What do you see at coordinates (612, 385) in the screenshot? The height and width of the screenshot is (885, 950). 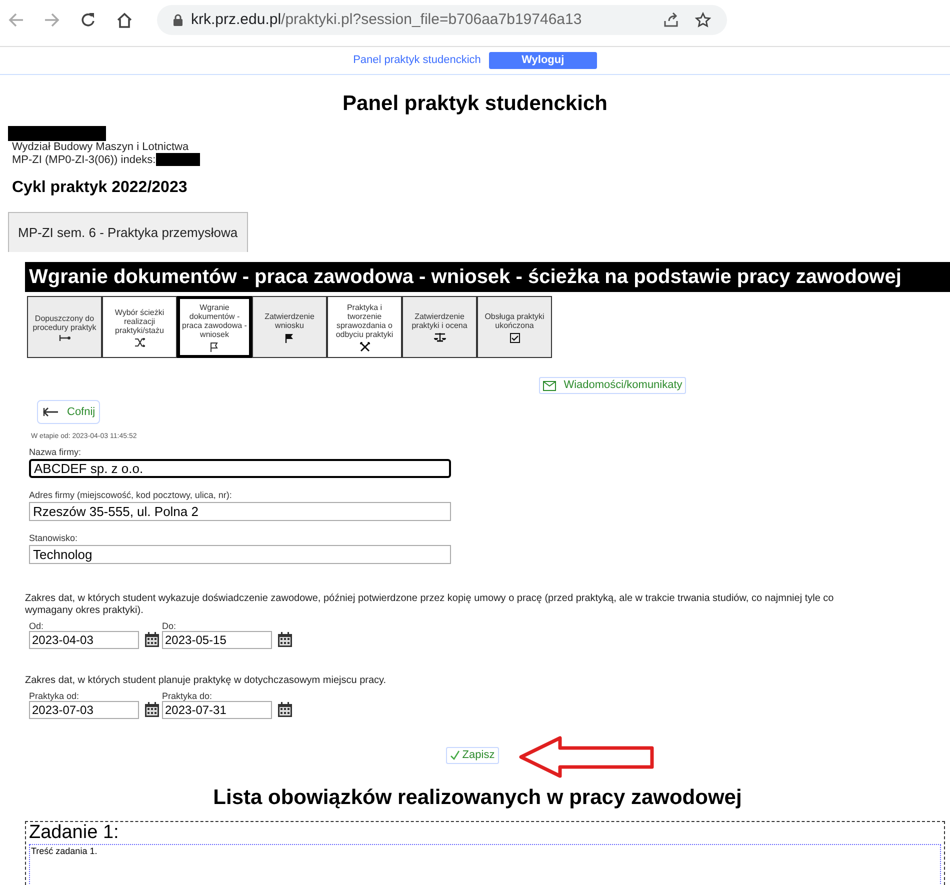 I see `messages-button: Wiadomości/komunikaty` at bounding box center [612, 385].